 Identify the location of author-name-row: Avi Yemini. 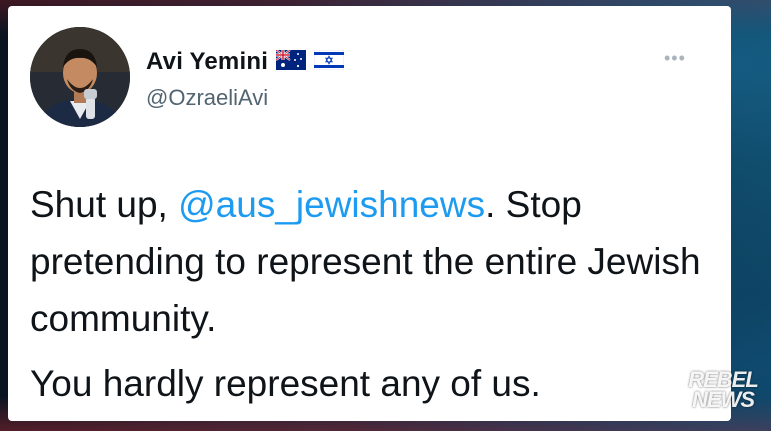
(245, 62).